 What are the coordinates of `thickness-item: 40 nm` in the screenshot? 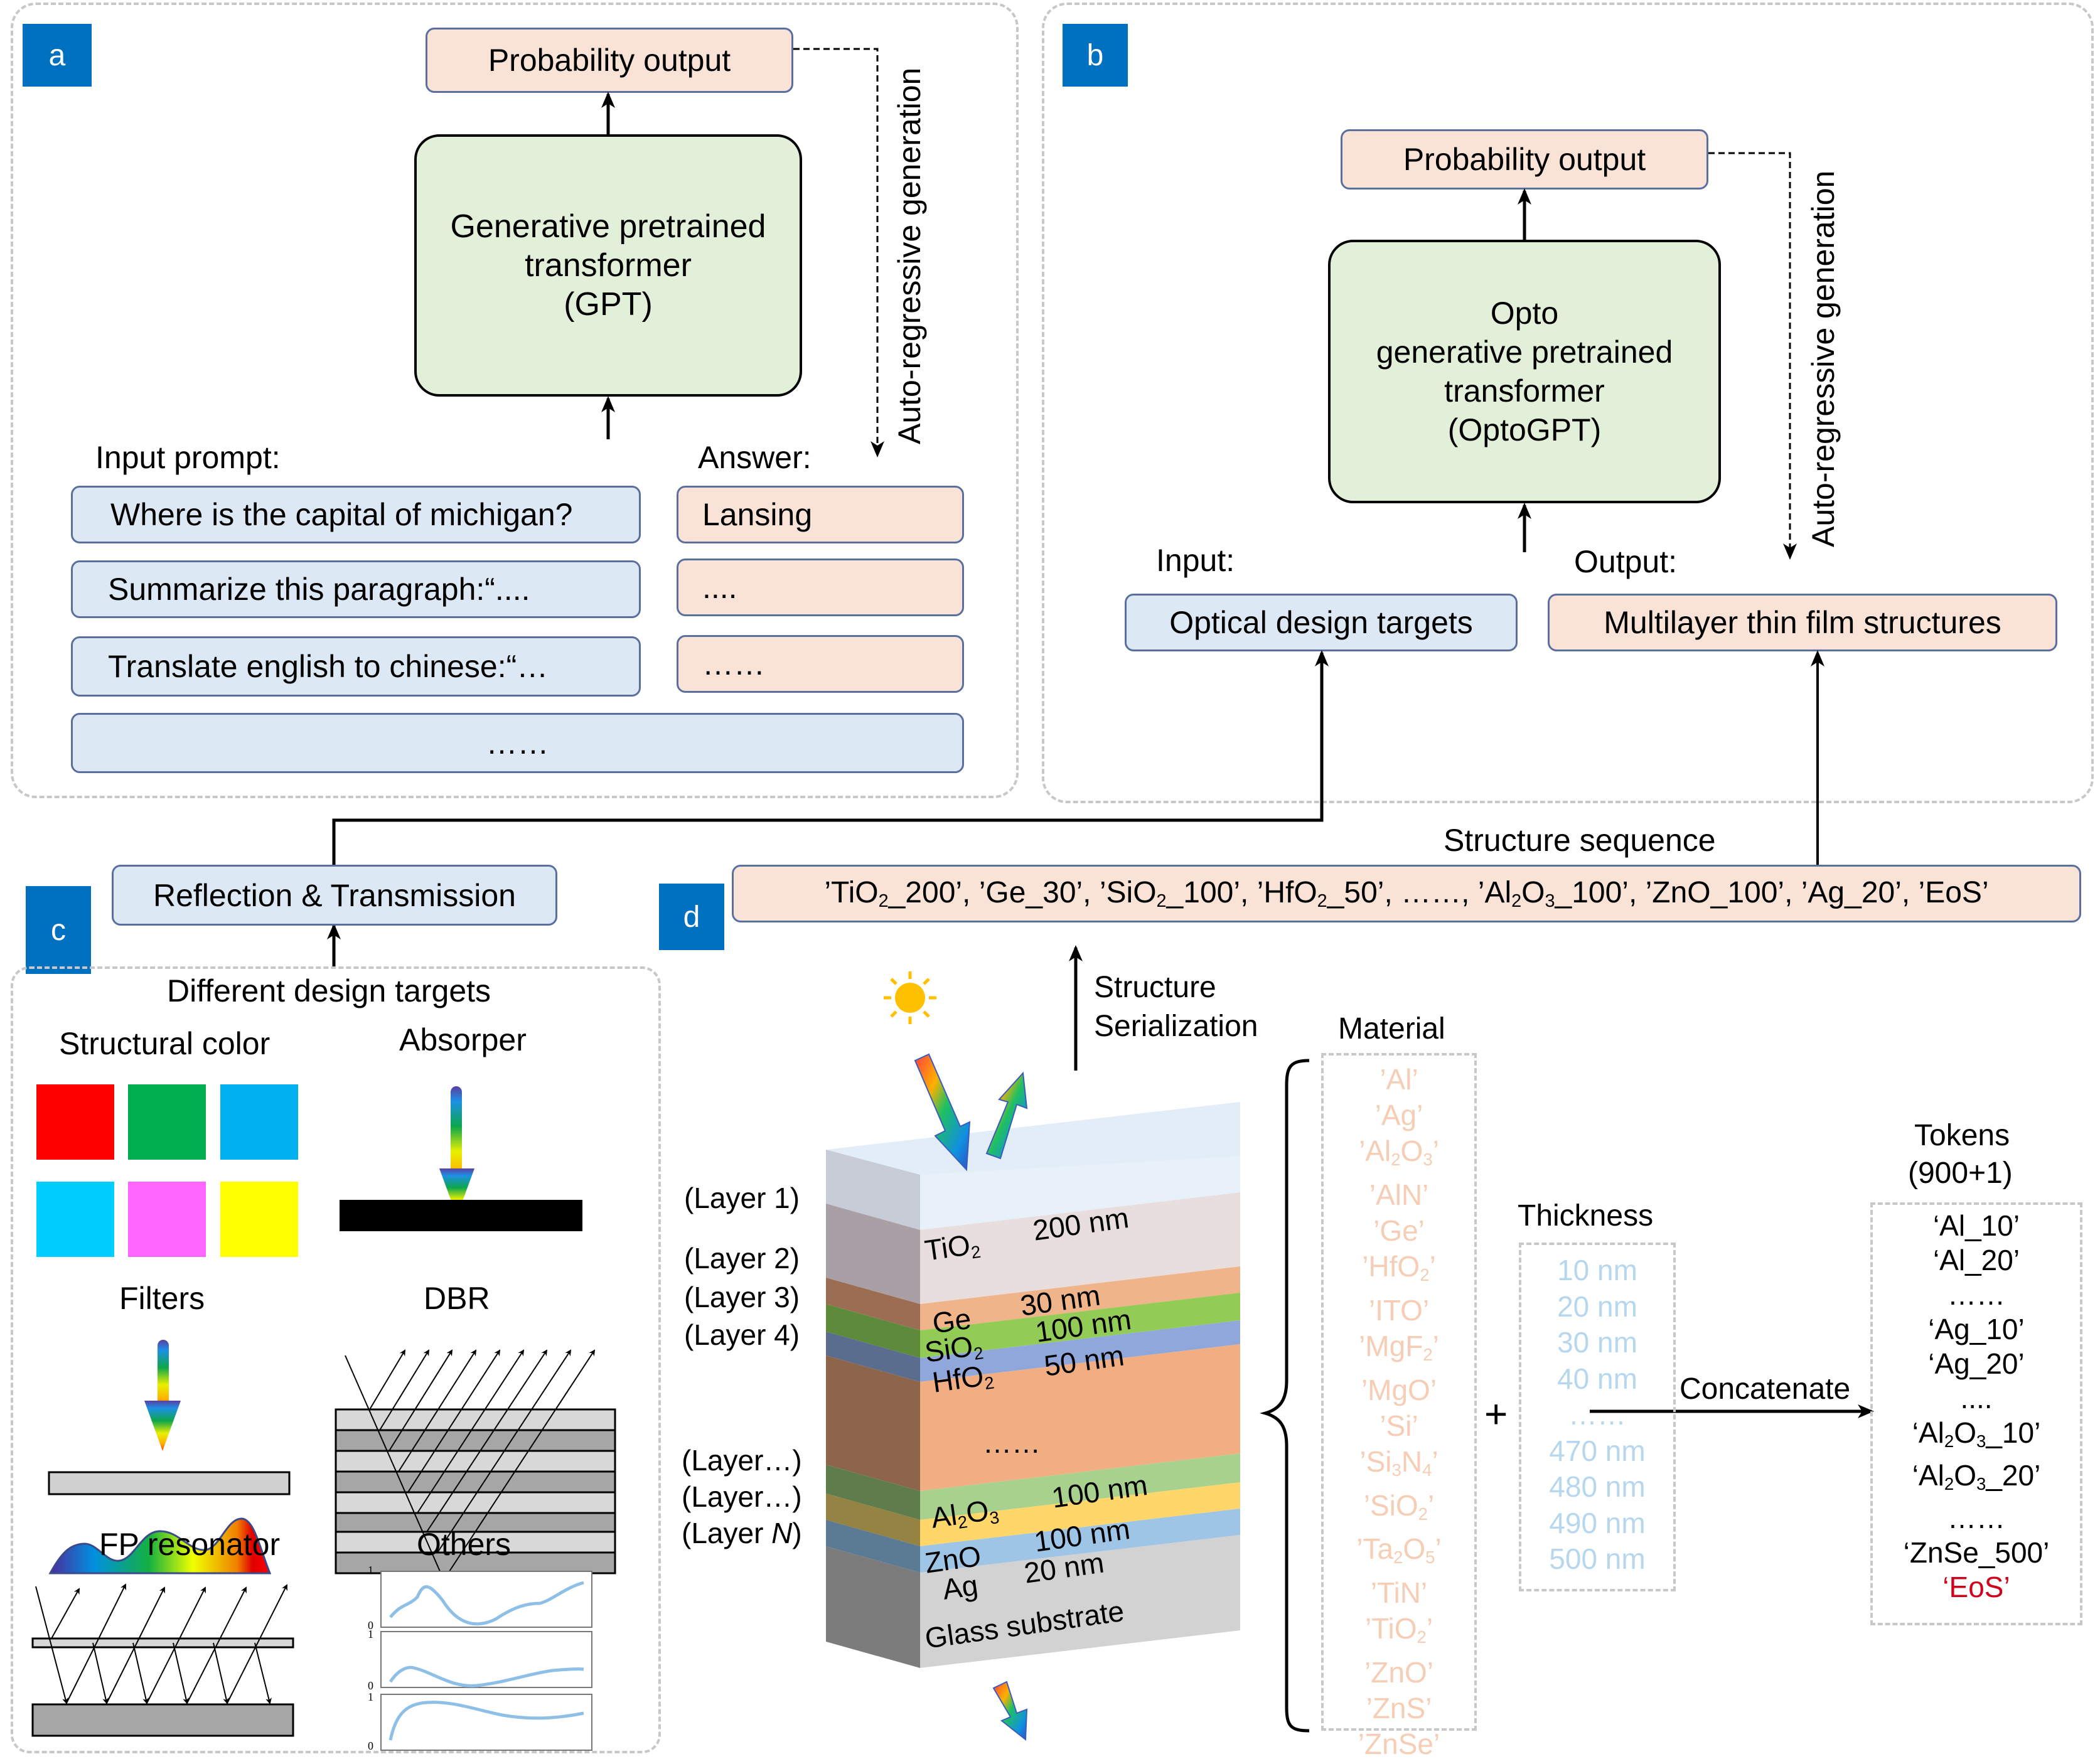 It's located at (1597, 1379).